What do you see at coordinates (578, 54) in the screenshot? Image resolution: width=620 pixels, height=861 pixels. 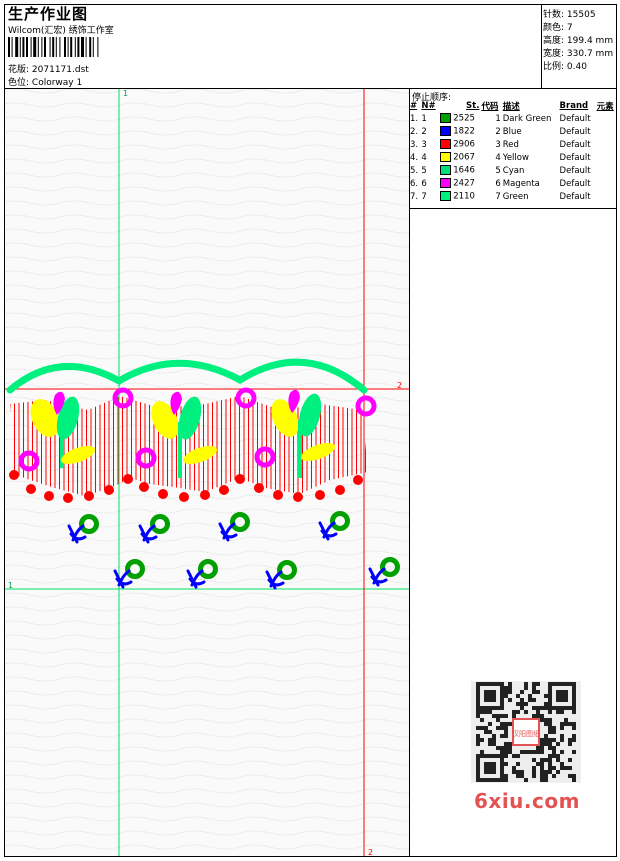 I see `info-width: 宽度: 330.7 mm` at bounding box center [578, 54].